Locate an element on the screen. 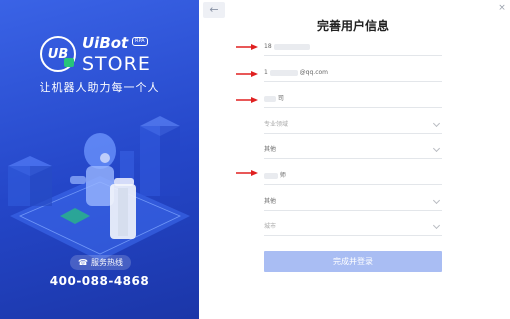 The width and height of the screenshot is (510, 319). hotline-label: 服务热线 is located at coordinates (106, 262).